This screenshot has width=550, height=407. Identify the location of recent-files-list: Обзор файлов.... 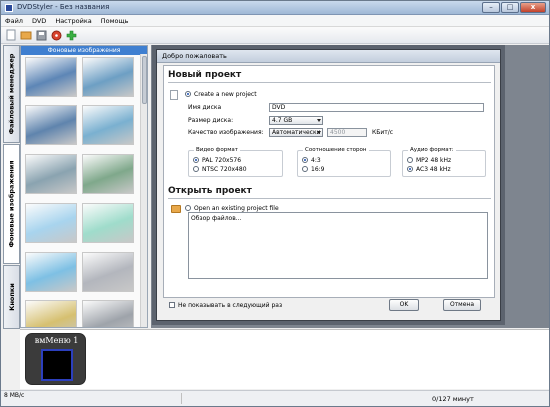
(338, 245).